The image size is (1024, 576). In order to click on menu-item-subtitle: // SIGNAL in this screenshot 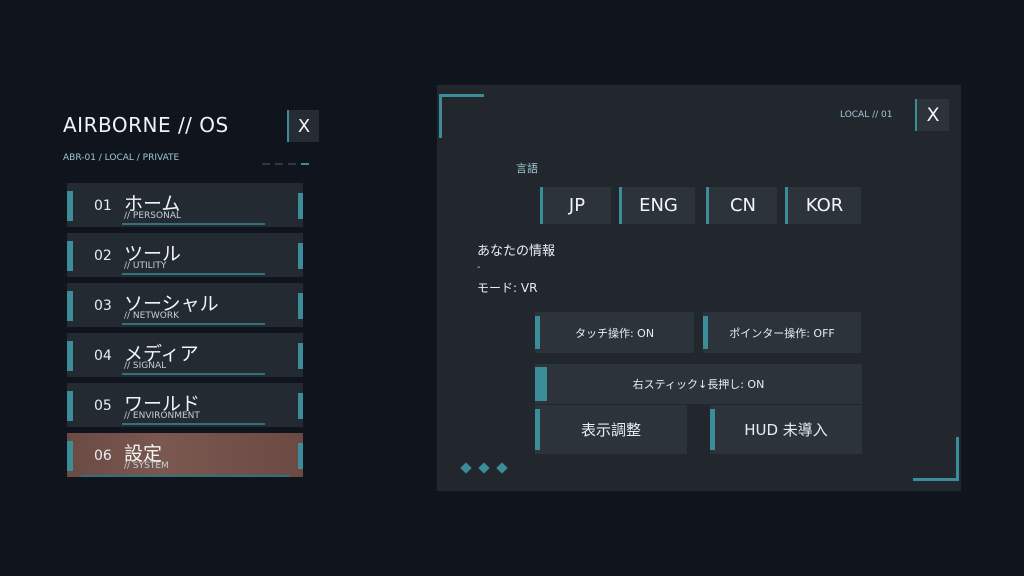, I will do `click(145, 366)`.